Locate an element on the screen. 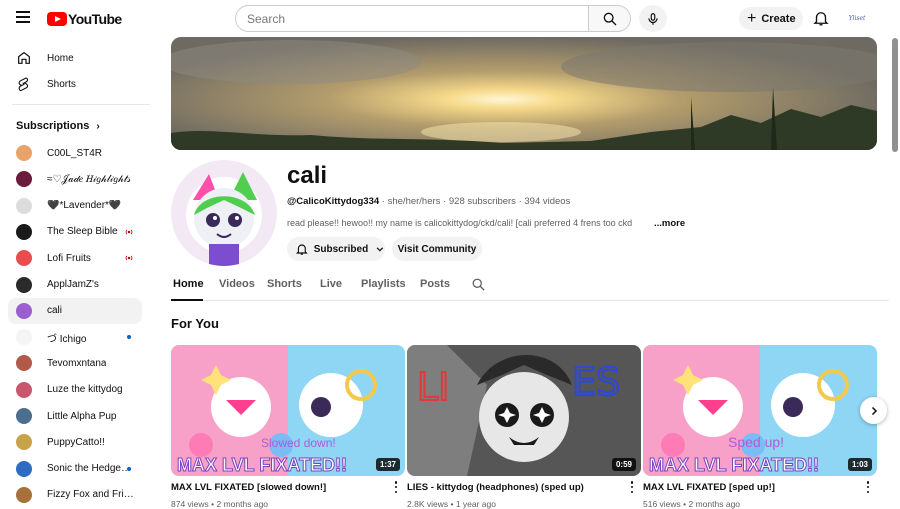  search-input is located at coordinates (412, 18).